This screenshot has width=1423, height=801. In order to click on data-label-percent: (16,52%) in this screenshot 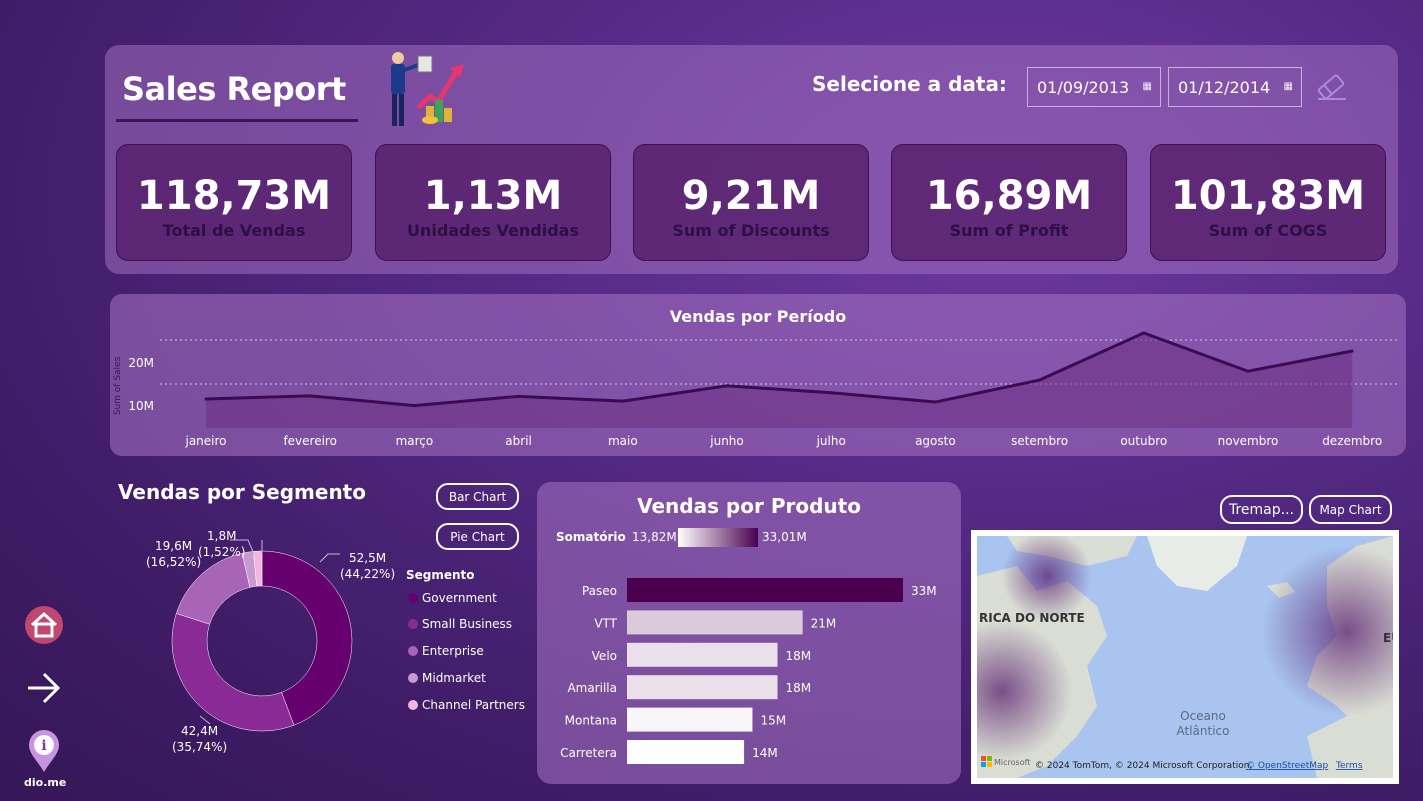, I will do `click(174, 562)`.